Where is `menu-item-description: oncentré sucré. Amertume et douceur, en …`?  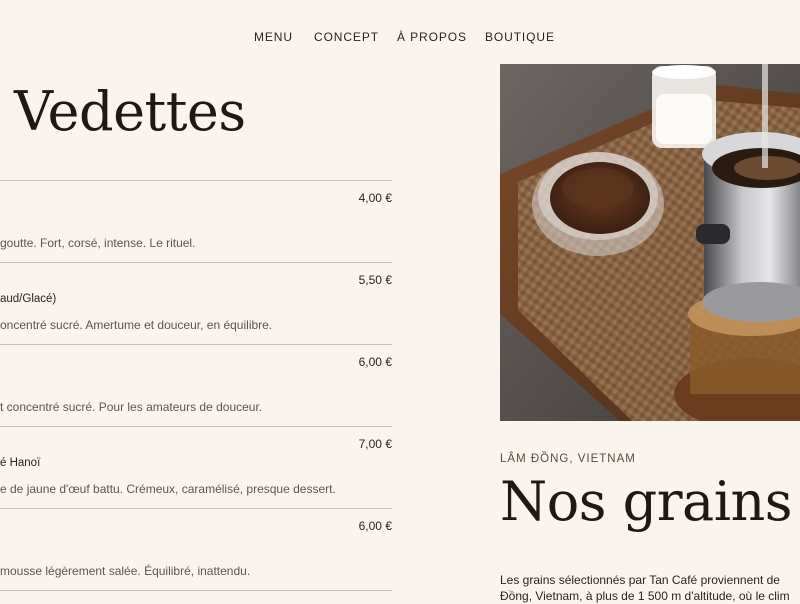
menu-item-description: oncentré sucré. Amertume et douceur, en … is located at coordinates (136, 325).